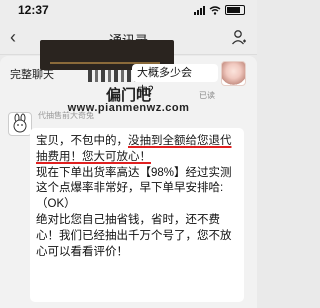 The width and height of the screenshot is (320, 308). What do you see at coordinates (235, 10) in the screenshot?
I see `battery-icon` at bounding box center [235, 10].